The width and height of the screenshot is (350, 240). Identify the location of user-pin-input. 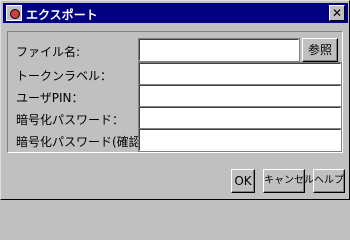
(240, 96).